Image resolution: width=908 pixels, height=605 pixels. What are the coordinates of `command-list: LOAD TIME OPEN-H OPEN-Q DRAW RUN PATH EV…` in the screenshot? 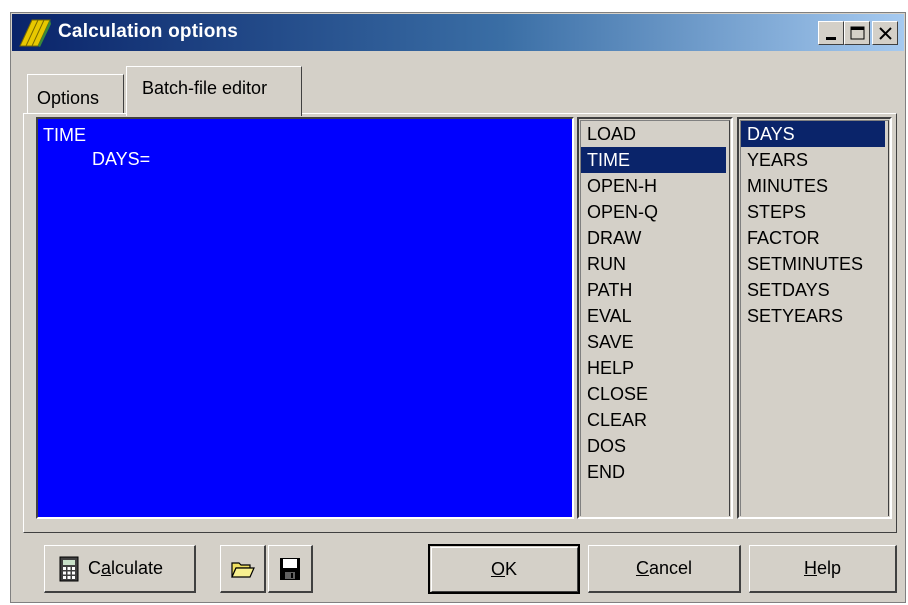 It's located at (655, 318).